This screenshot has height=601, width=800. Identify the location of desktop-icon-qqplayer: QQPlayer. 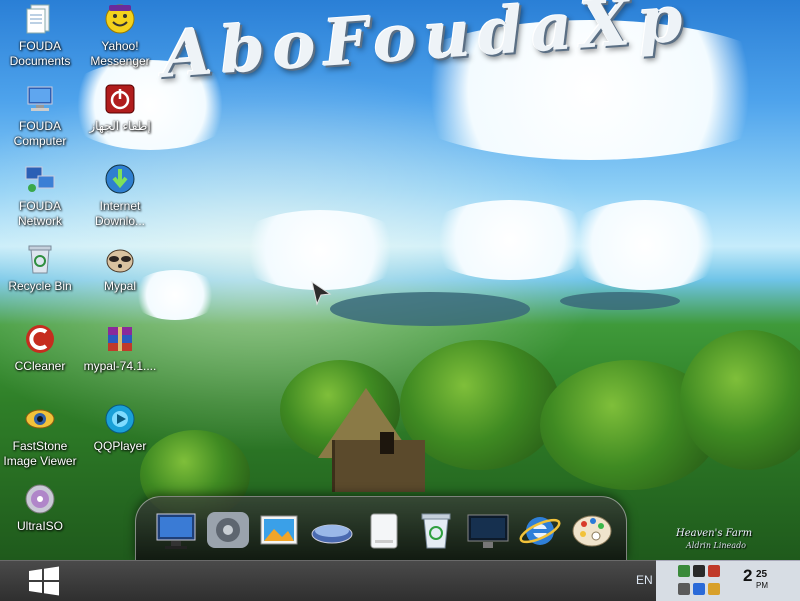
(120, 438).